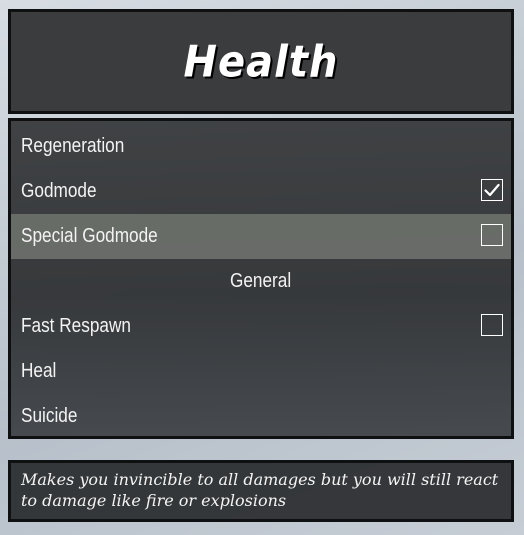  What do you see at coordinates (492, 235) in the screenshot?
I see `special-godmode-checkbox` at bounding box center [492, 235].